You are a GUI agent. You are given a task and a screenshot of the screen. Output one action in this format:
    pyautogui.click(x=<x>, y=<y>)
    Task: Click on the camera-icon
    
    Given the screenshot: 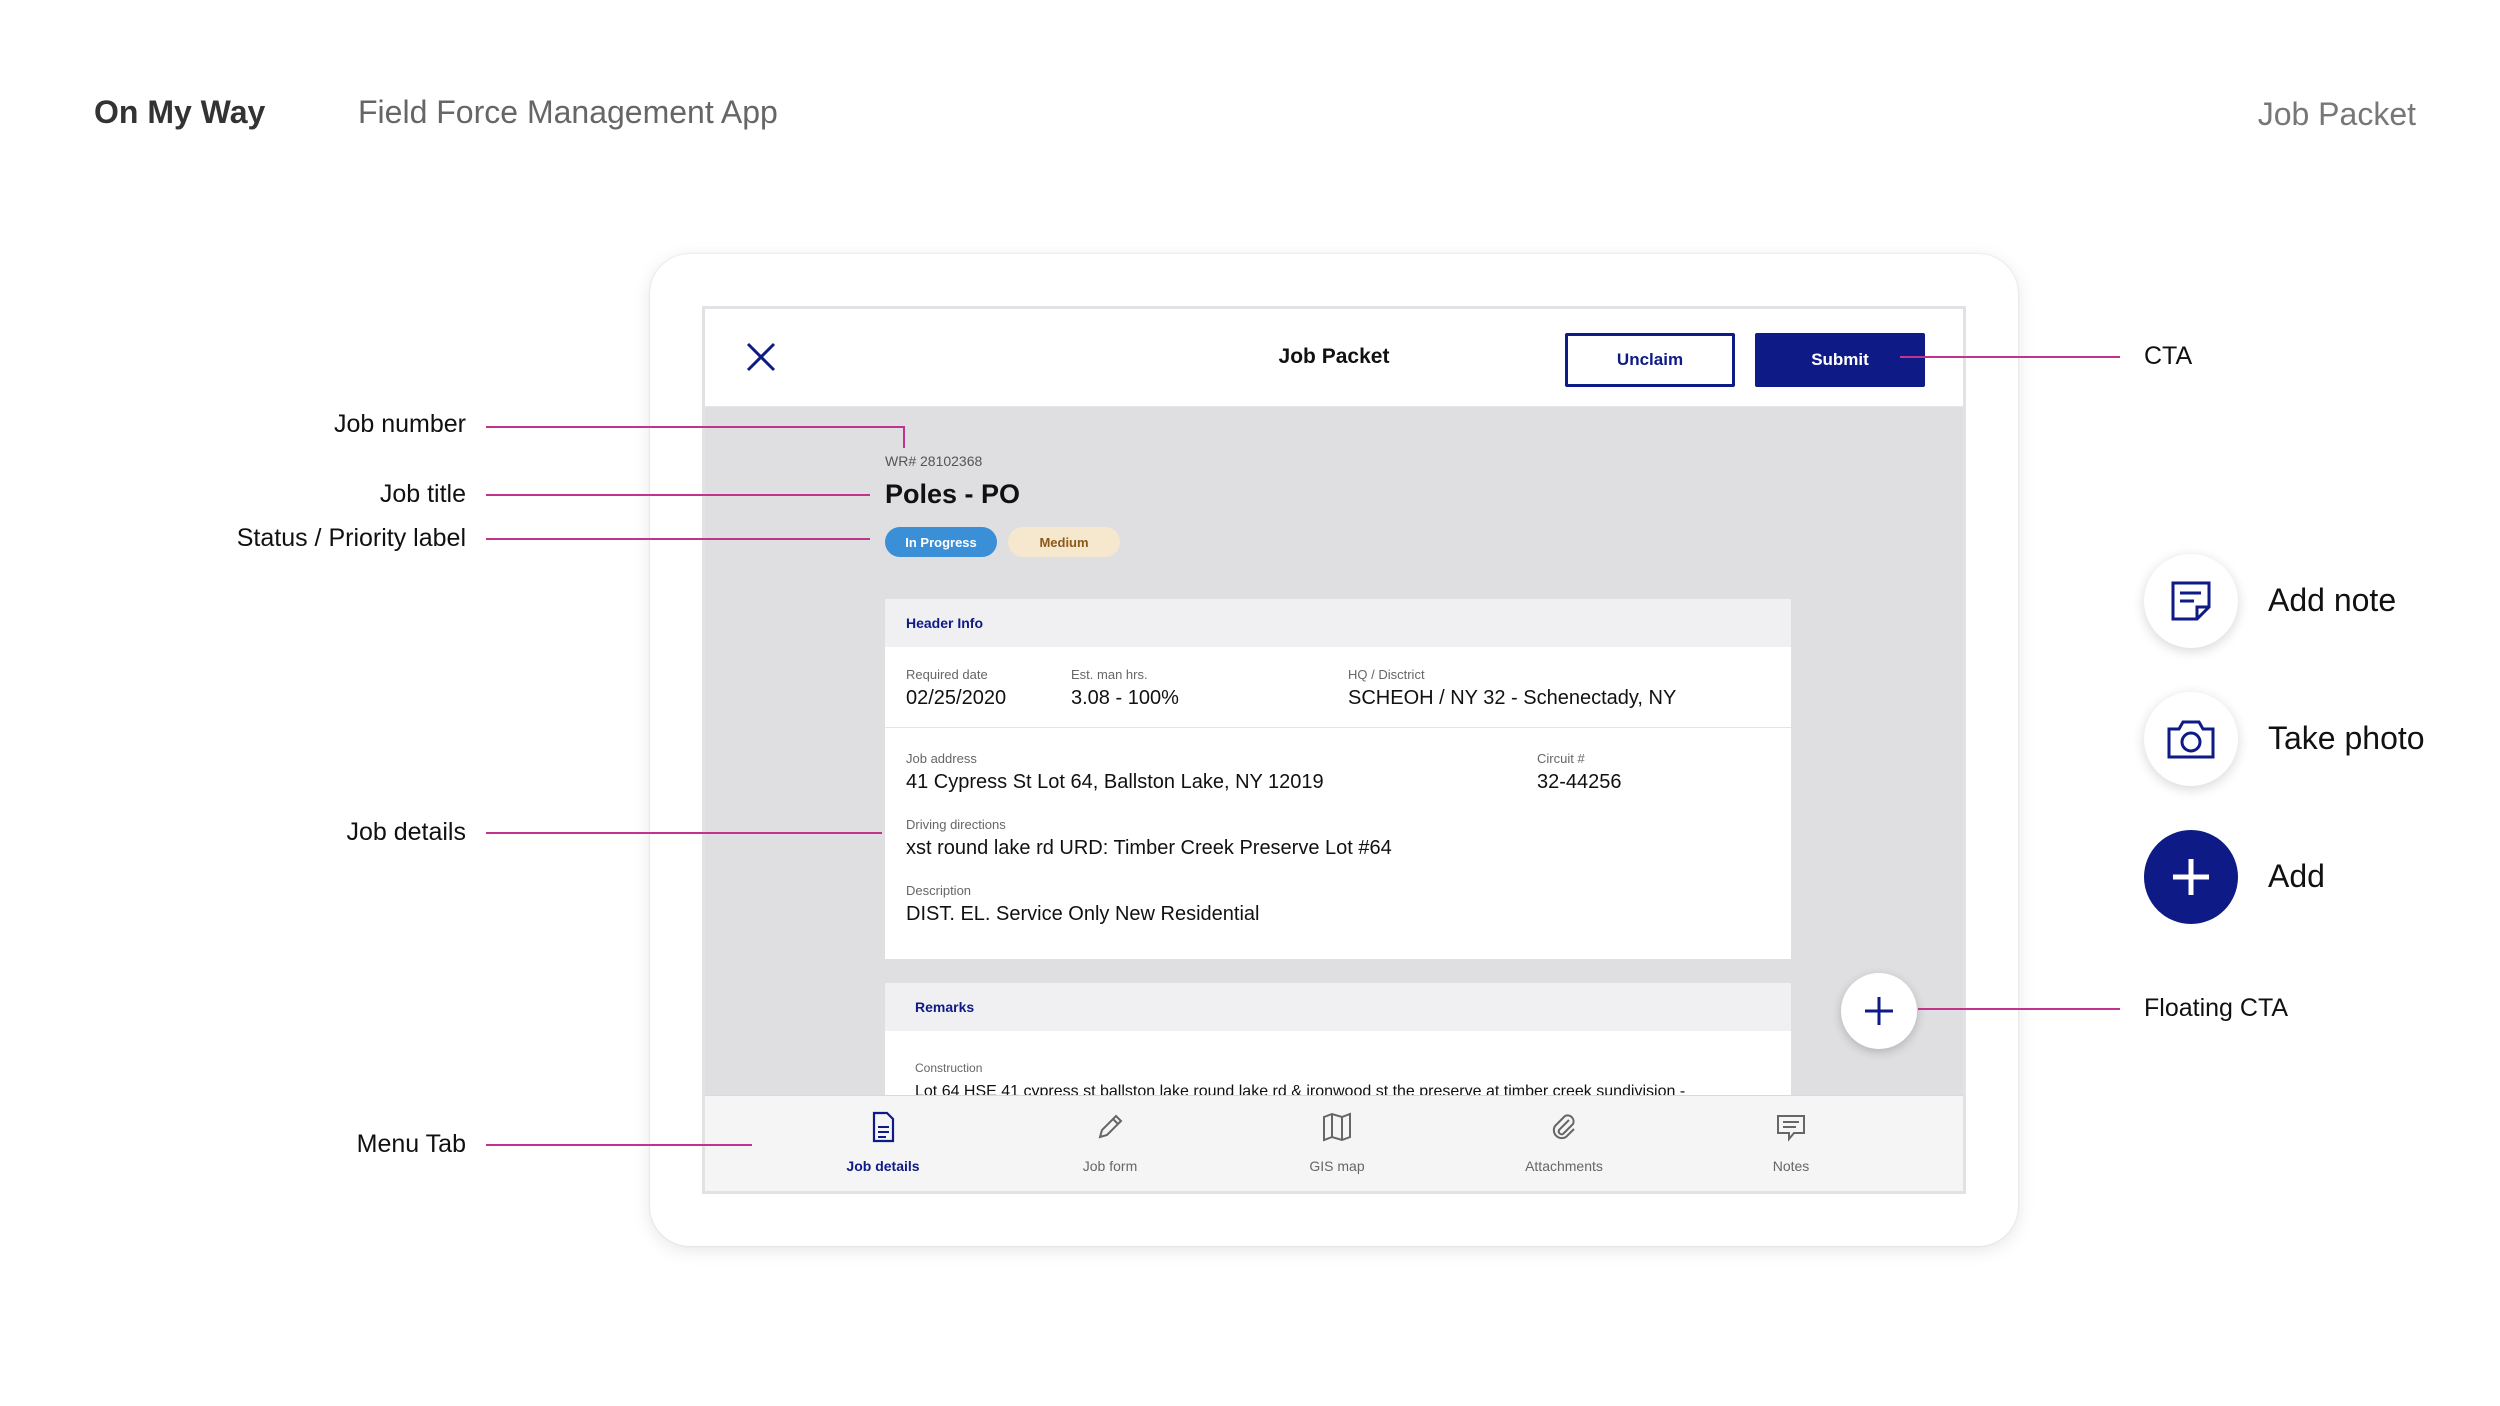 What is the action you would take?
    pyautogui.click(x=2191, y=739)
    